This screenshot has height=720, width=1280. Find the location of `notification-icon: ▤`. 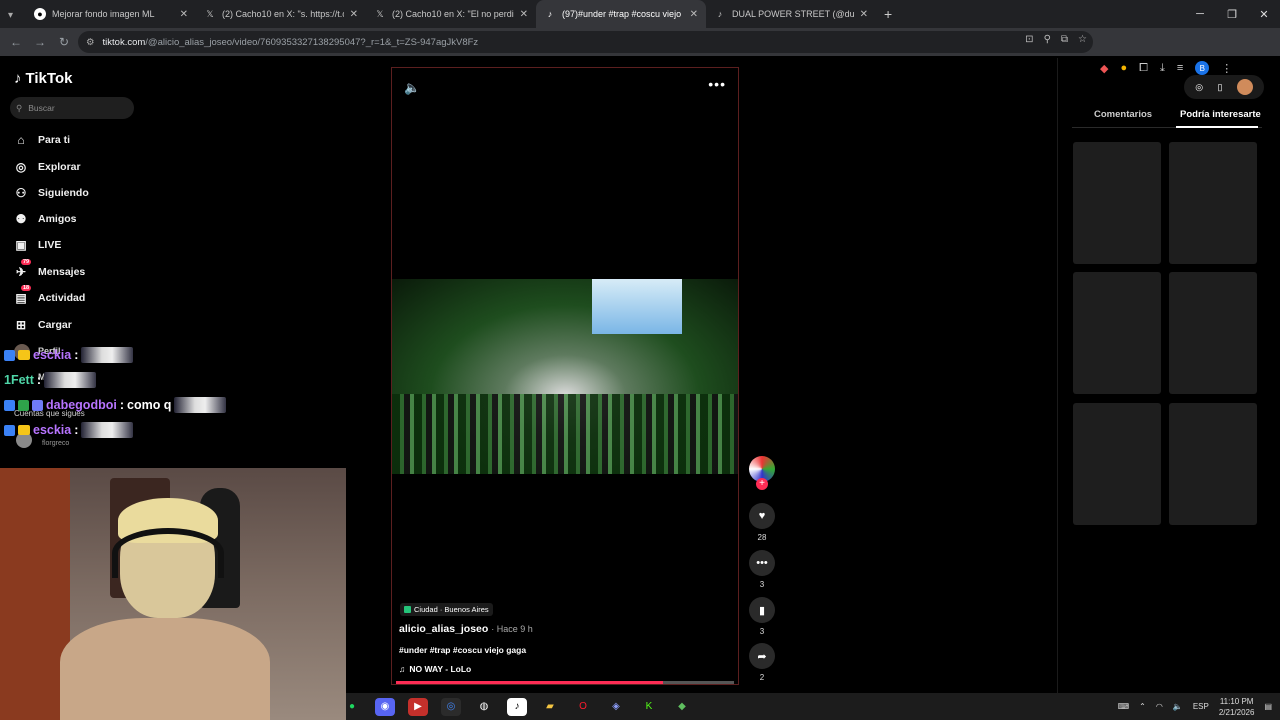

notification-icon: ▤ is located at coordinates (1268, 706).